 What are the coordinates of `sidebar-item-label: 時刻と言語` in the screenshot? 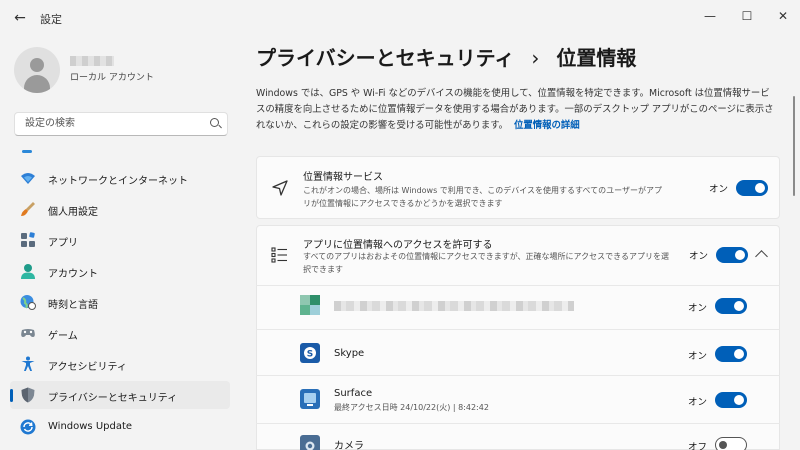 It's located at (73, 305).